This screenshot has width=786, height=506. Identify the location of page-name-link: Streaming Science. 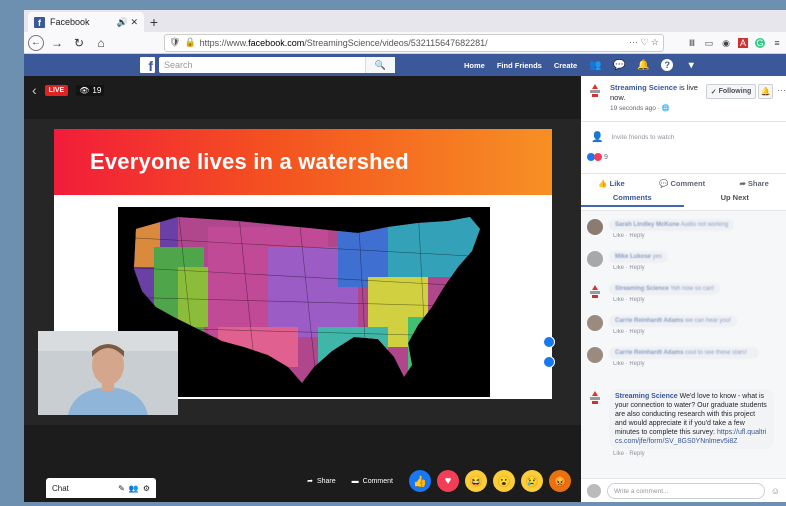
(643, 87).